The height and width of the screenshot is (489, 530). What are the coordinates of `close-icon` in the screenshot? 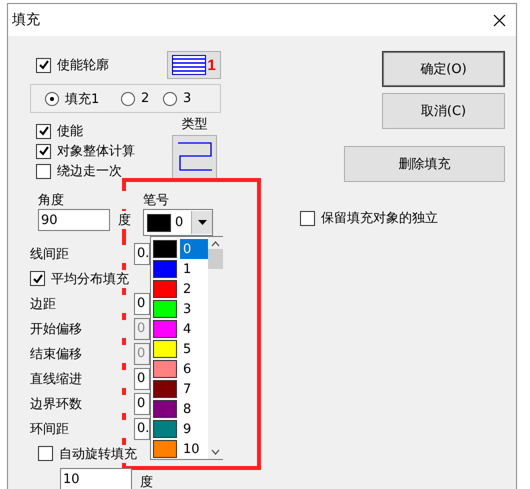 It's located at (499, 20).